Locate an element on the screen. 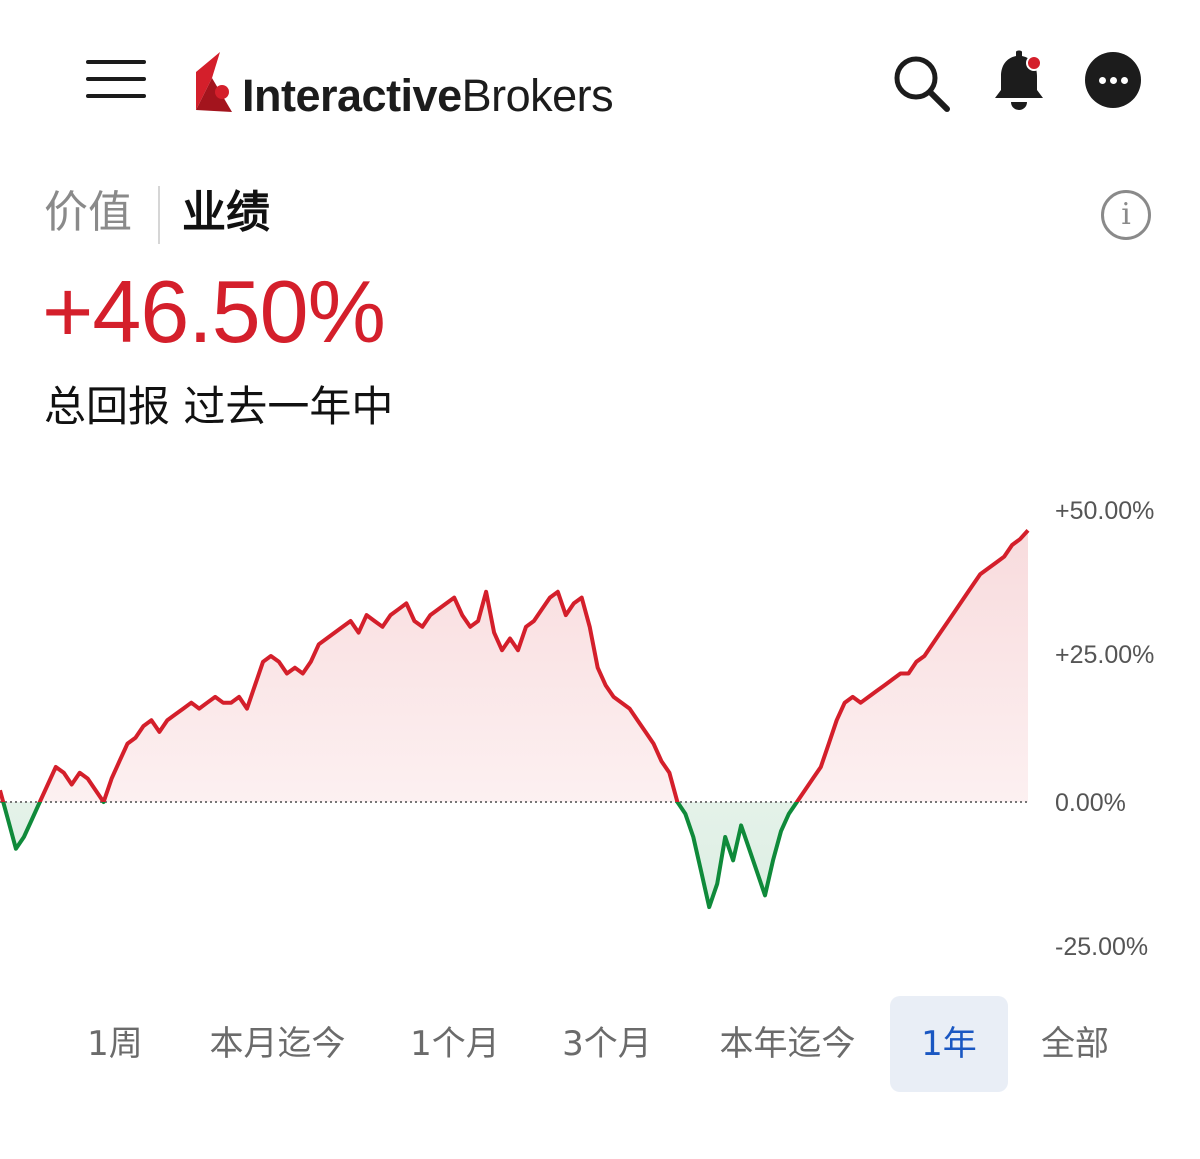 The width and height of the screenshot is (1200, 1159). time-range-selector: 1周 本月迄今 1个月 3个月 本年迄今 1年 全部 is located at coordinates (600, 1044).